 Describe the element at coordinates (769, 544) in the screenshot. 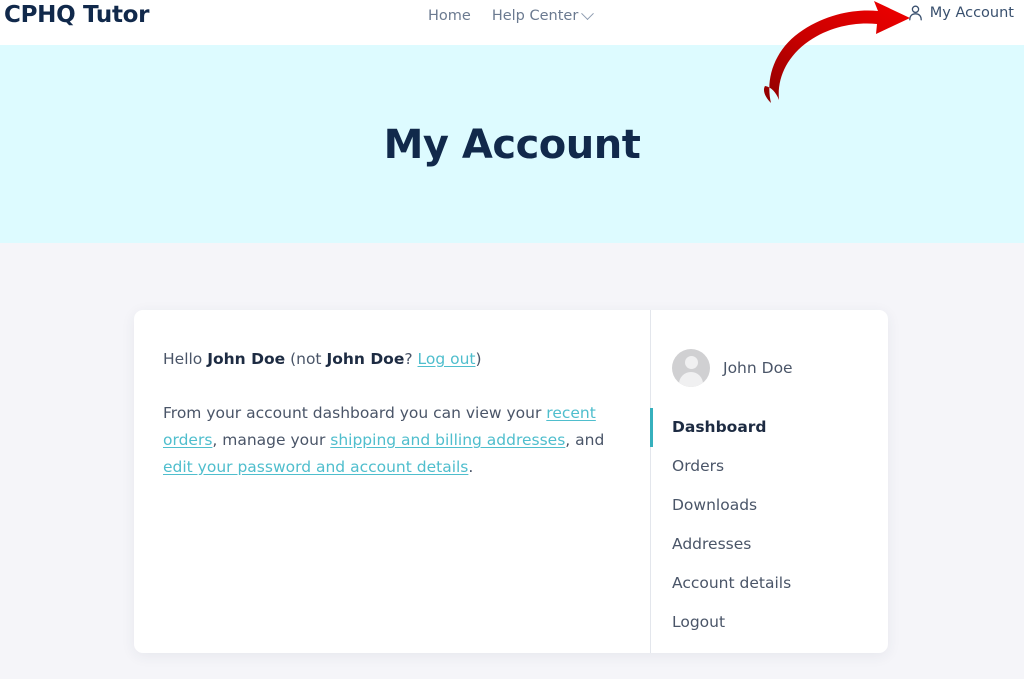

I see `sidebar-item-addresses: Addresses` at that location.